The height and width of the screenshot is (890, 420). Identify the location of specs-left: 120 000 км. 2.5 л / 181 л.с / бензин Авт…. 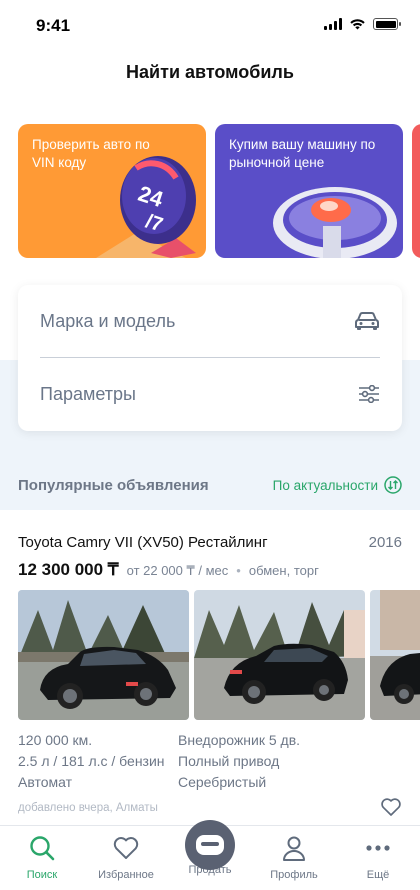
(91, 761).